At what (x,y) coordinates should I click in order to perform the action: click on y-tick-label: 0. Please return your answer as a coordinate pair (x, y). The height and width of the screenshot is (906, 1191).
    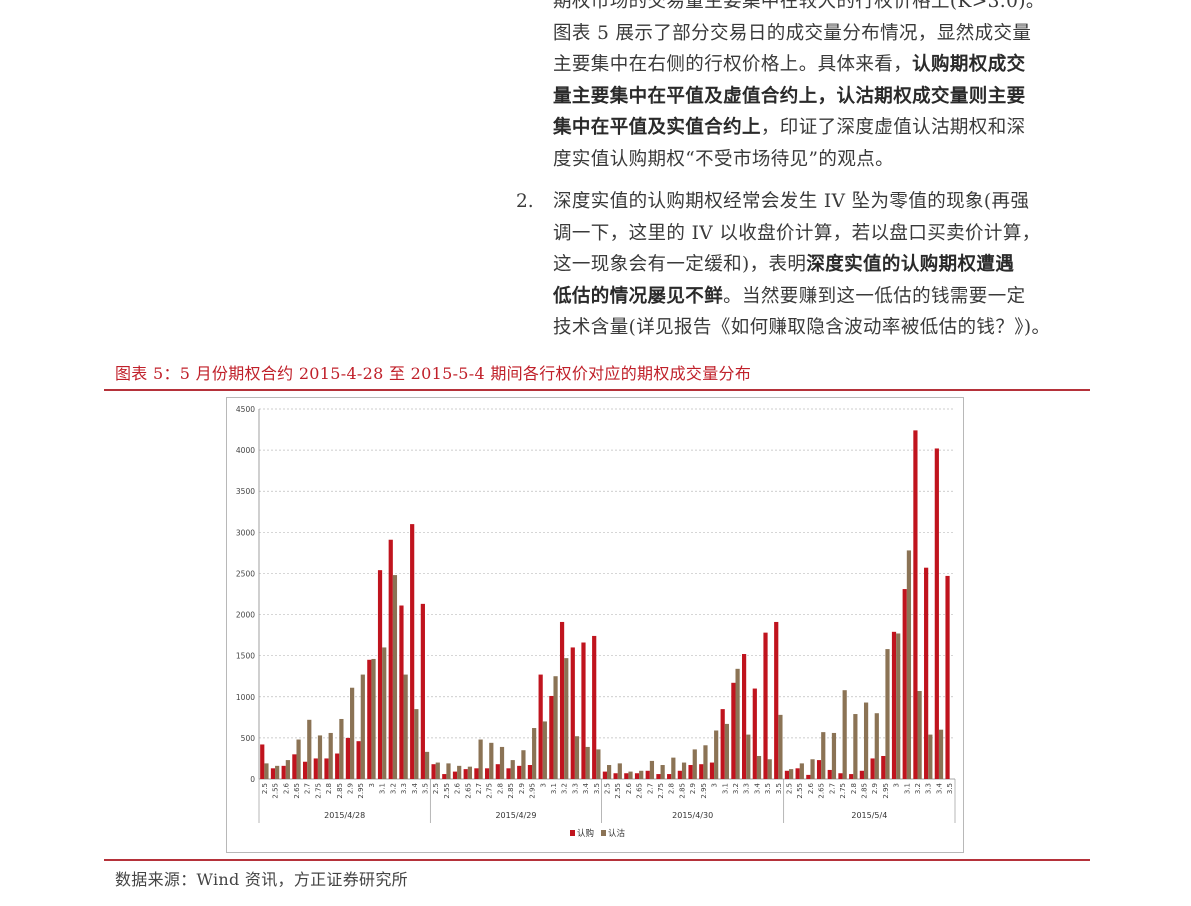
    Looking at the image, I should click on (252, 779).